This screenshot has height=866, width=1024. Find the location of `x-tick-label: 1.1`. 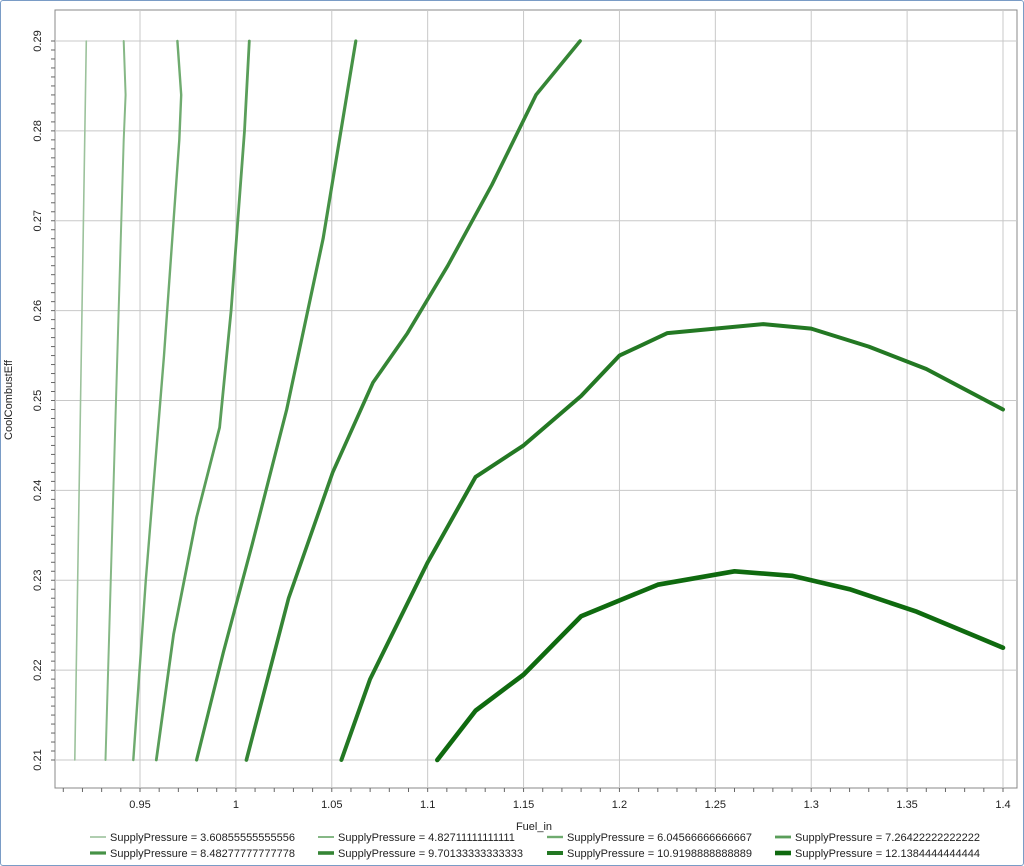

x-tick-label: 1.1 is located at coordinates (427, 805).